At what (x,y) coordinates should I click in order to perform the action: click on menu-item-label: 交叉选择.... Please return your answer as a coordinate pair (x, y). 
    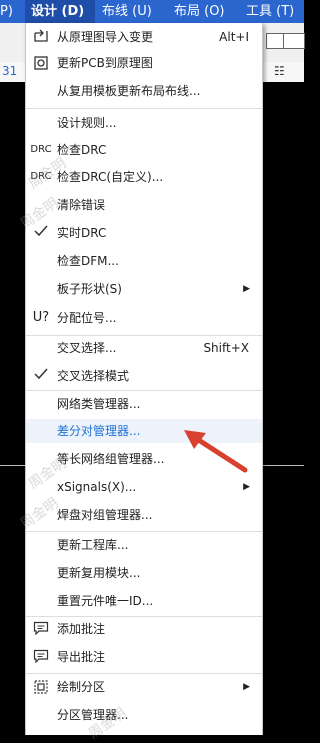
    Looking at the image, I should click on (87, 348).